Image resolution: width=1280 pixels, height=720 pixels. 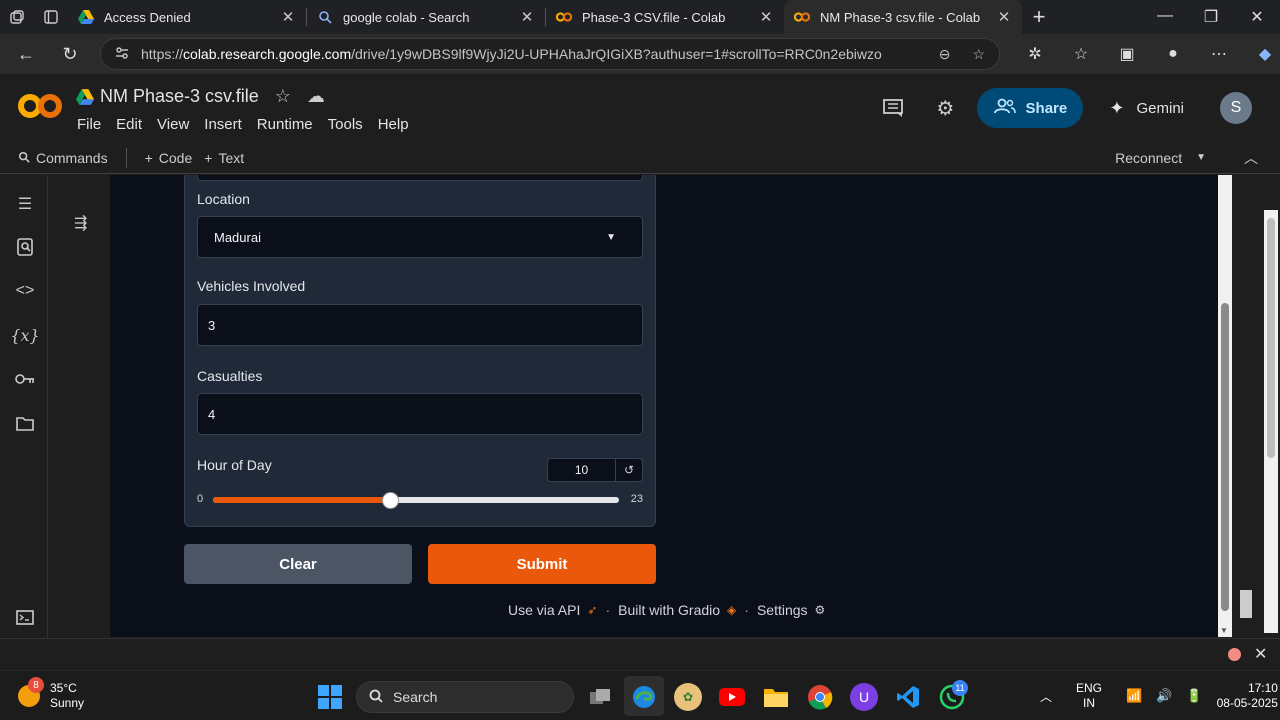 I want to click on reset-icon: ↺, so click(x=629, y=470).